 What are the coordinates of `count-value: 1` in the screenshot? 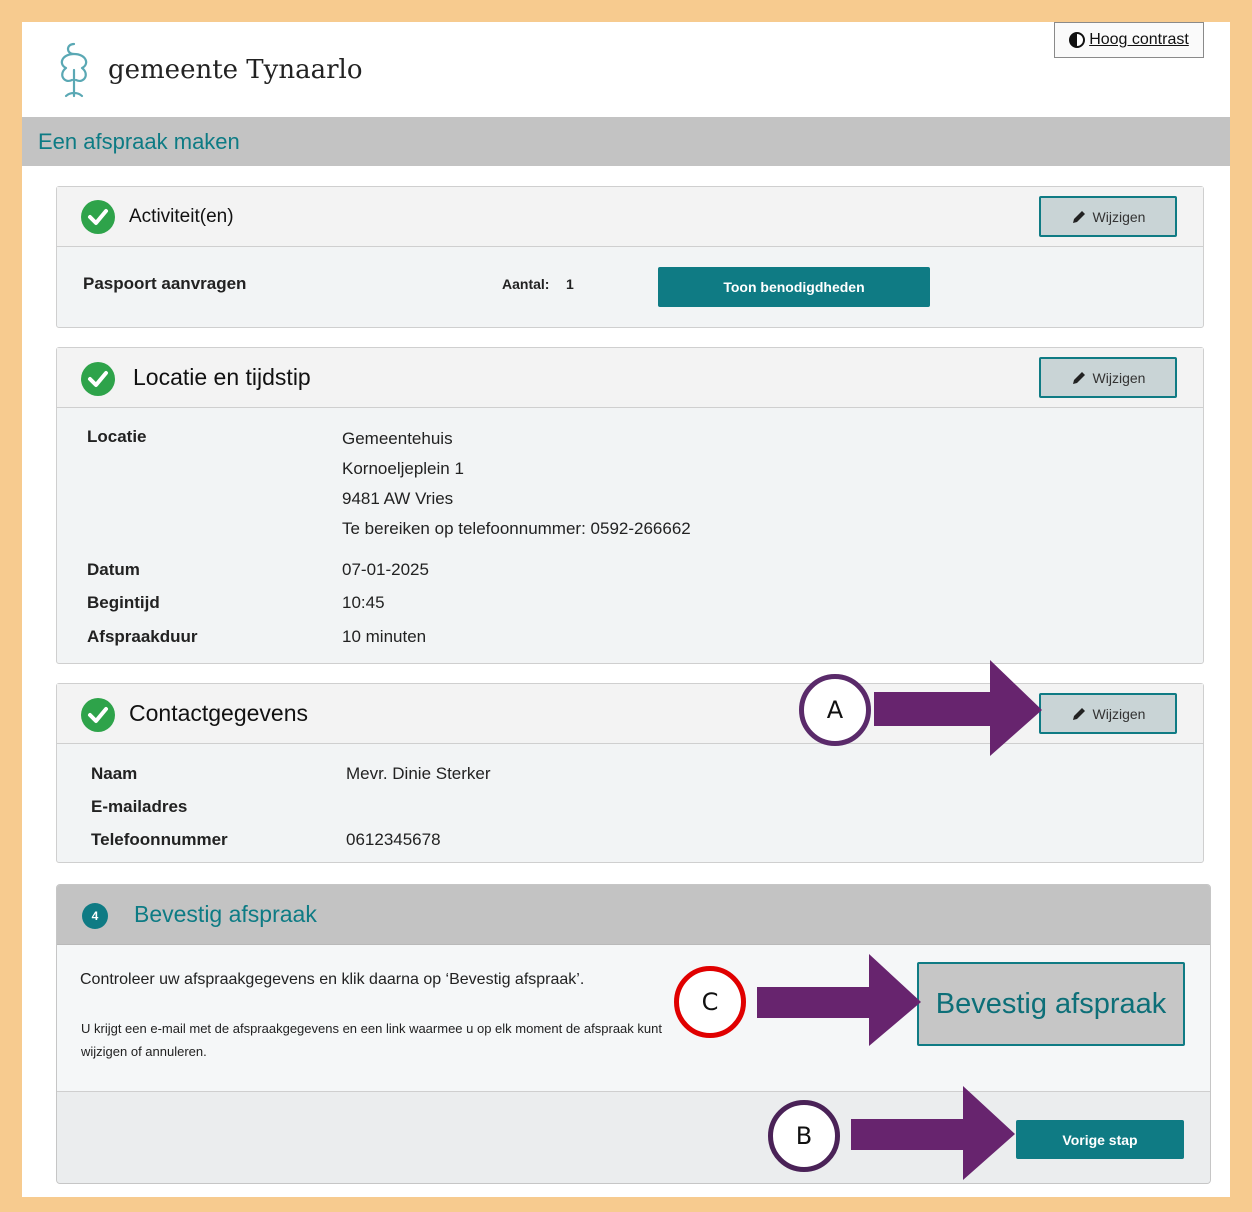 It's located at (570, 284).